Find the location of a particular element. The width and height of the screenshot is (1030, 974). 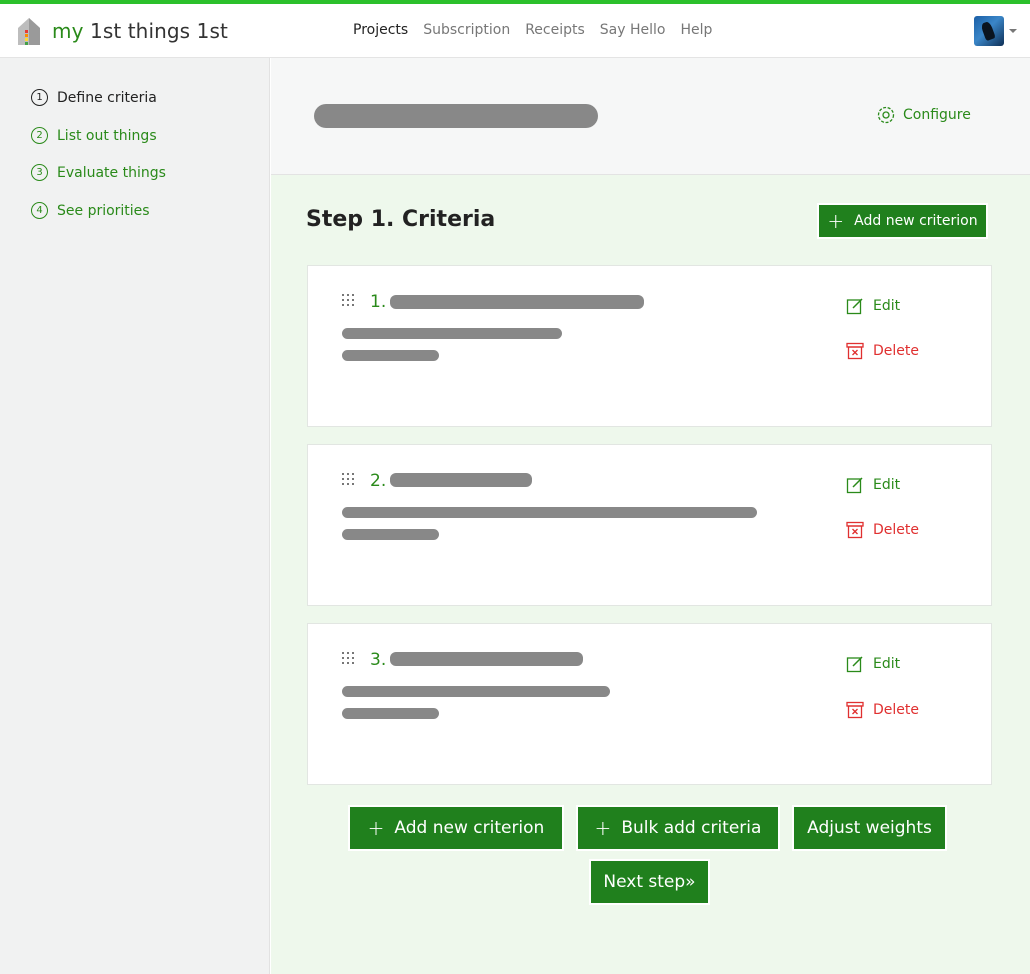

criterion-card: 1. Edit Delete is located at coordinates (649, 346).